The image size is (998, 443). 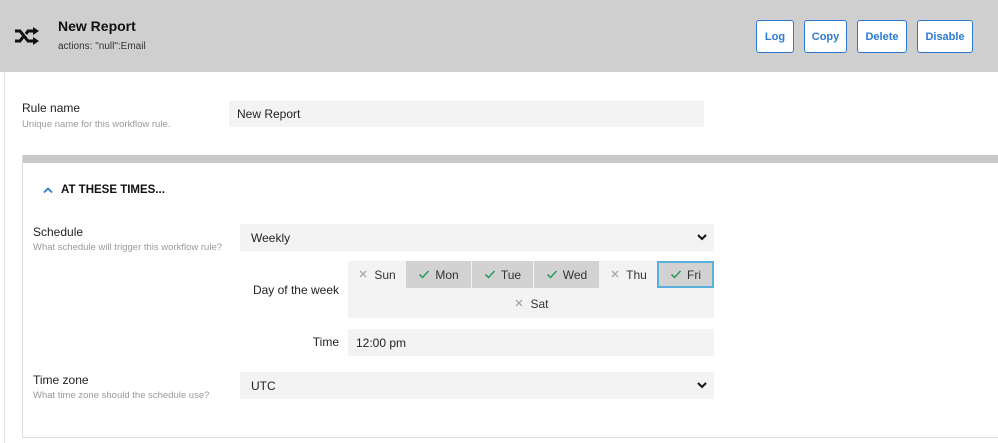 What do you see at coordinates (27, 36) in the screenshot?
I see `shuffle-icon` at bounding box center [27, 36].